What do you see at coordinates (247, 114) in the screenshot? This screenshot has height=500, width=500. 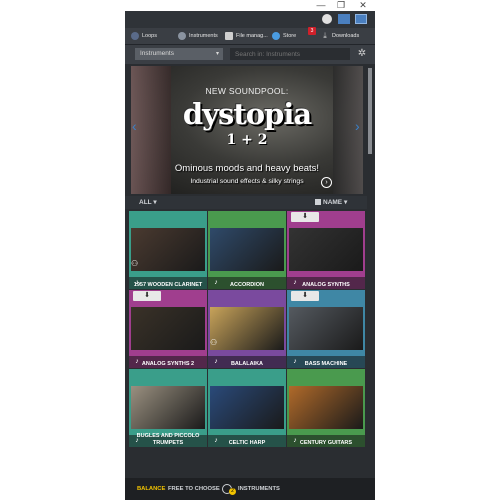 I see `banner-logo: dystopia` at bounding box center [247, 114].